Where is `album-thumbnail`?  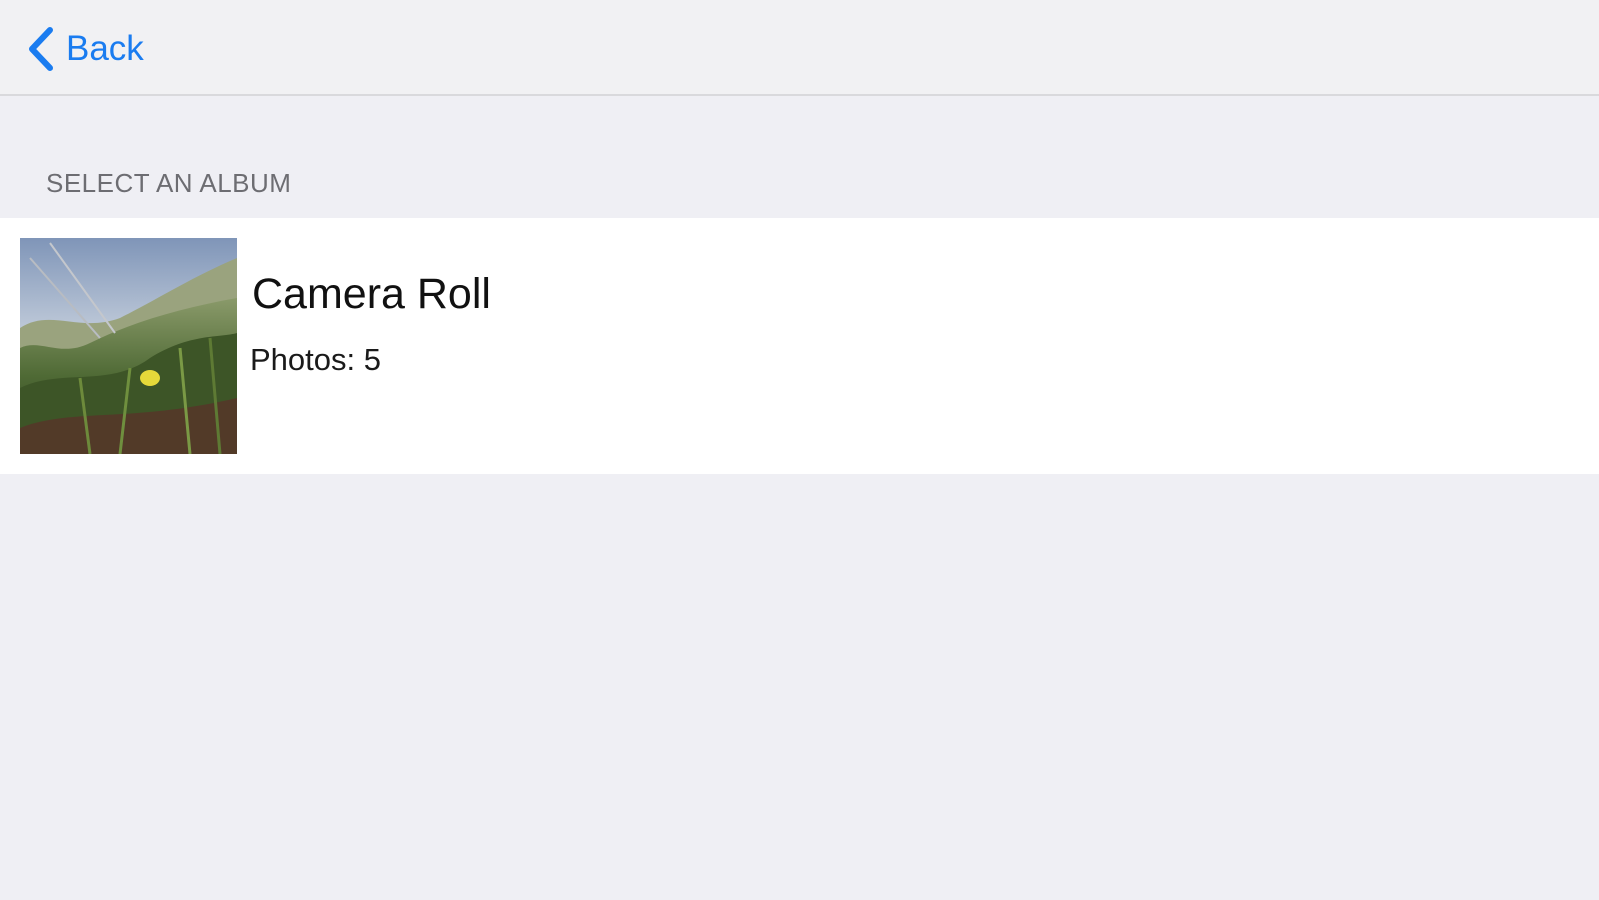 album-thumbnail is located at coordinates (128, 346).